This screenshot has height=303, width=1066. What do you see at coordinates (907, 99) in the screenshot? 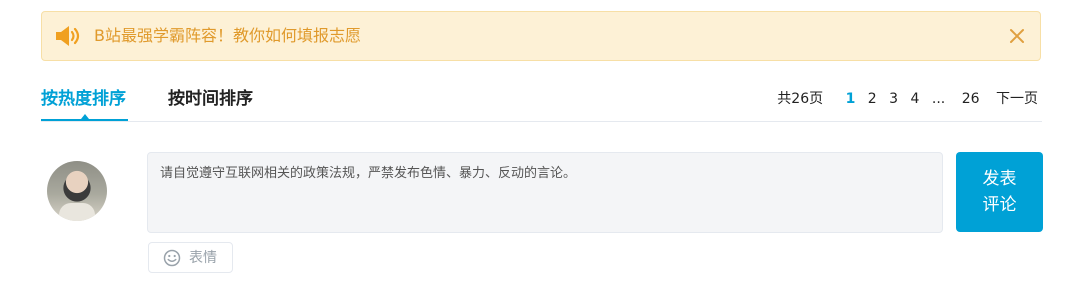
I see `pagination: 共26页 1 2 3 4 ... 26 下一页` at bounding box center [907, 99].